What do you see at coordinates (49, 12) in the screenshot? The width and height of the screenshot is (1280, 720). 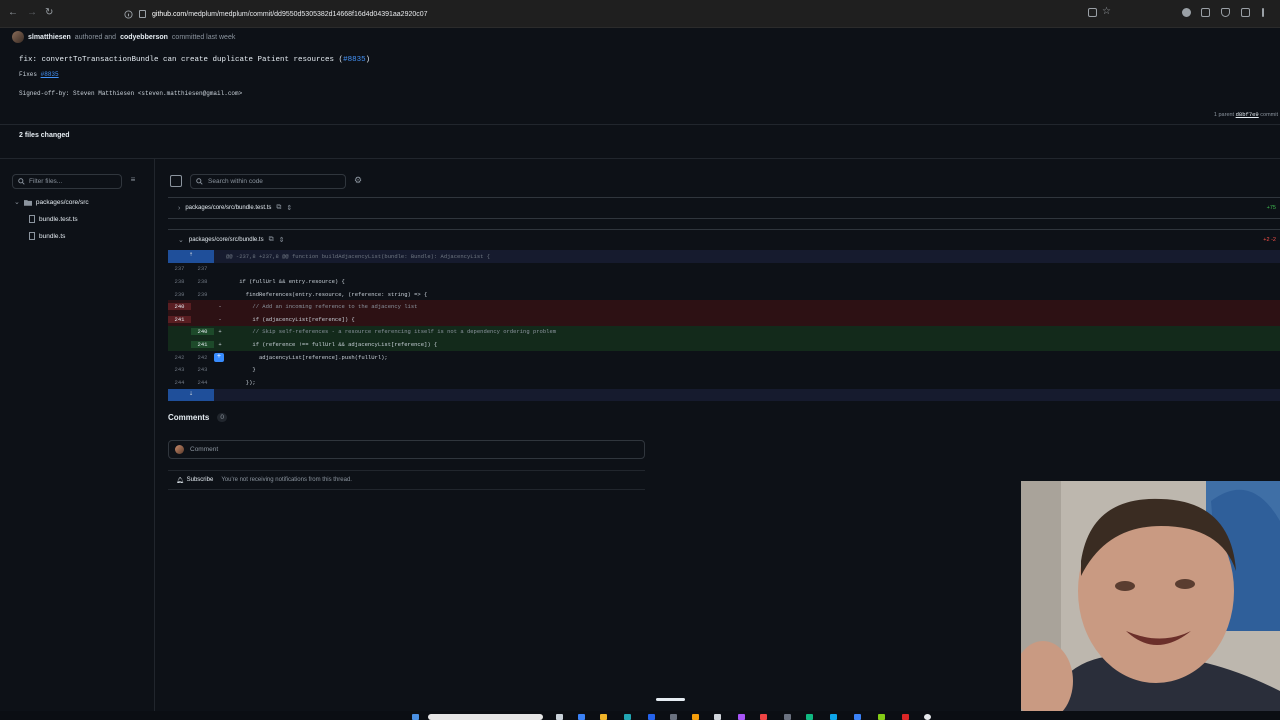 I see `reload-icon: ↻` at bounding box center [49, 12].